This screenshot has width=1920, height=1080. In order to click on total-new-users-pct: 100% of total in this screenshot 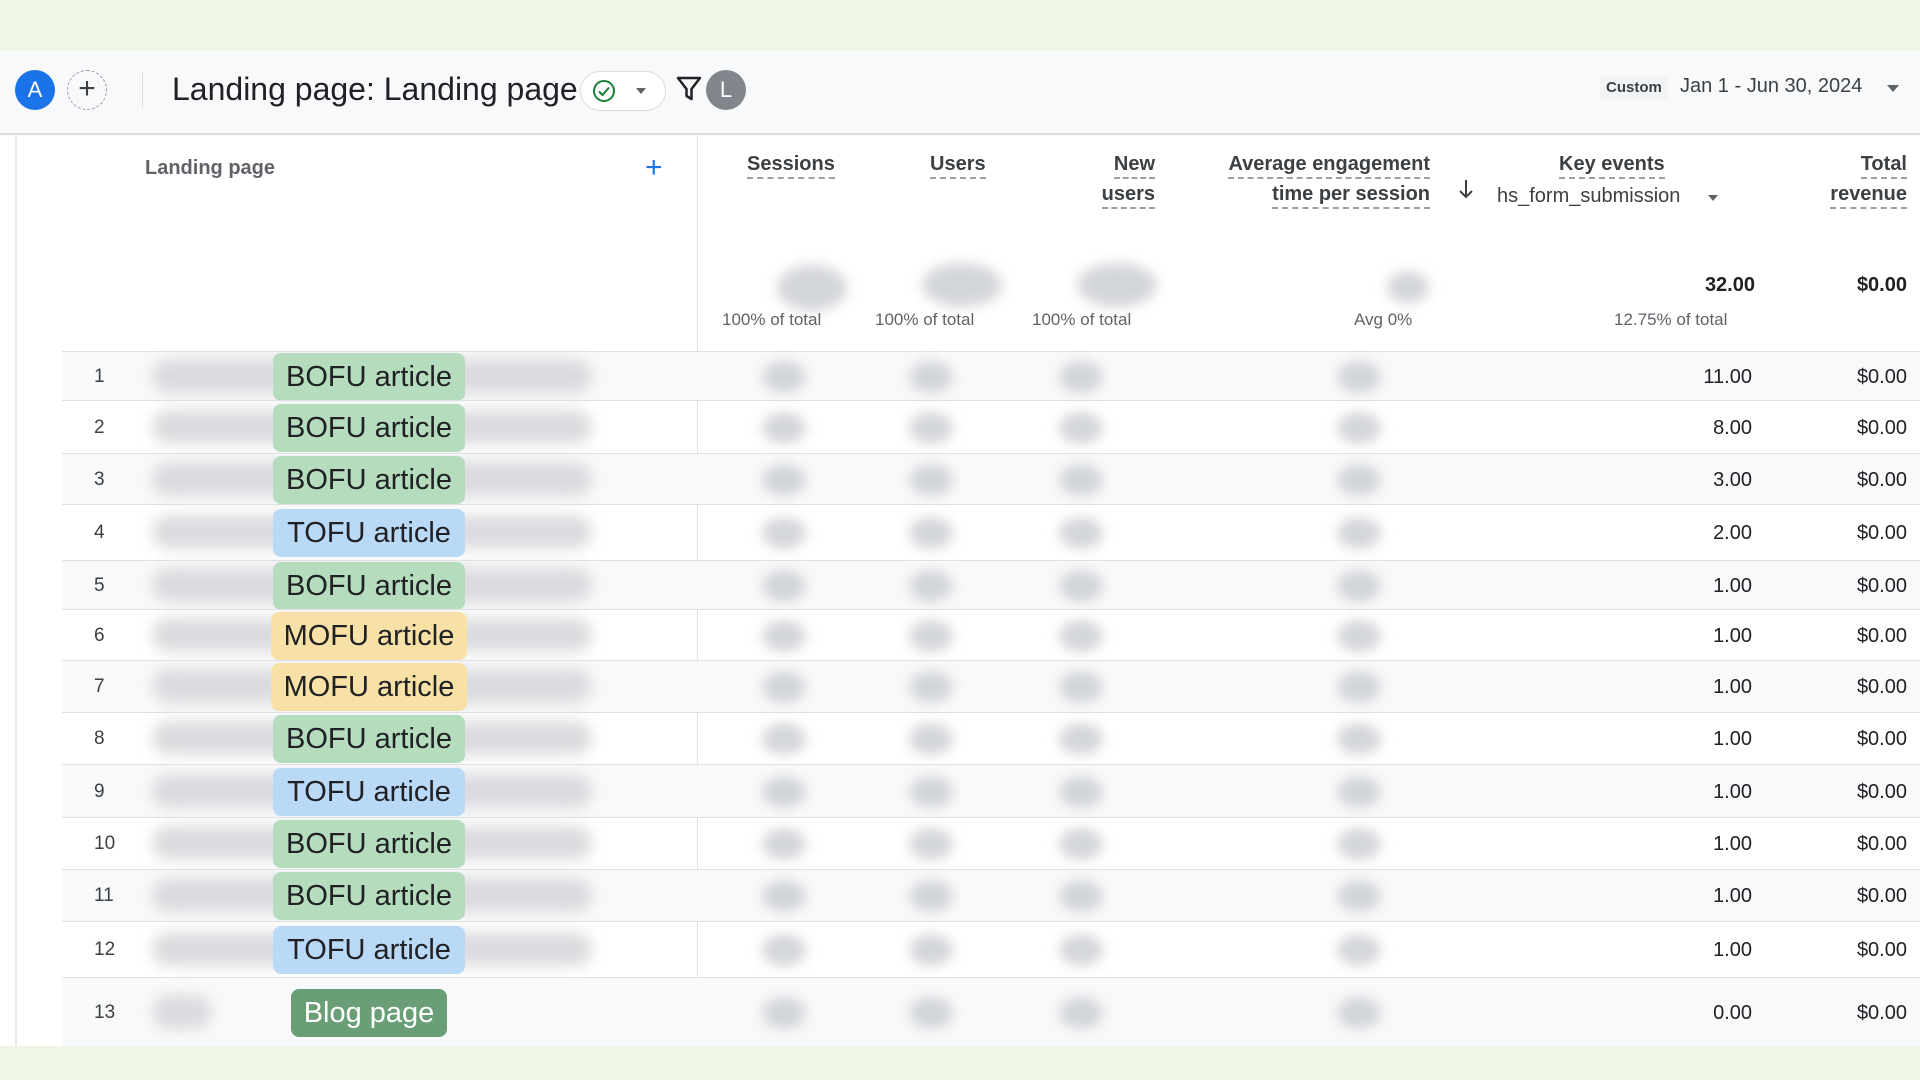, I will do `click(1082, 319)`.